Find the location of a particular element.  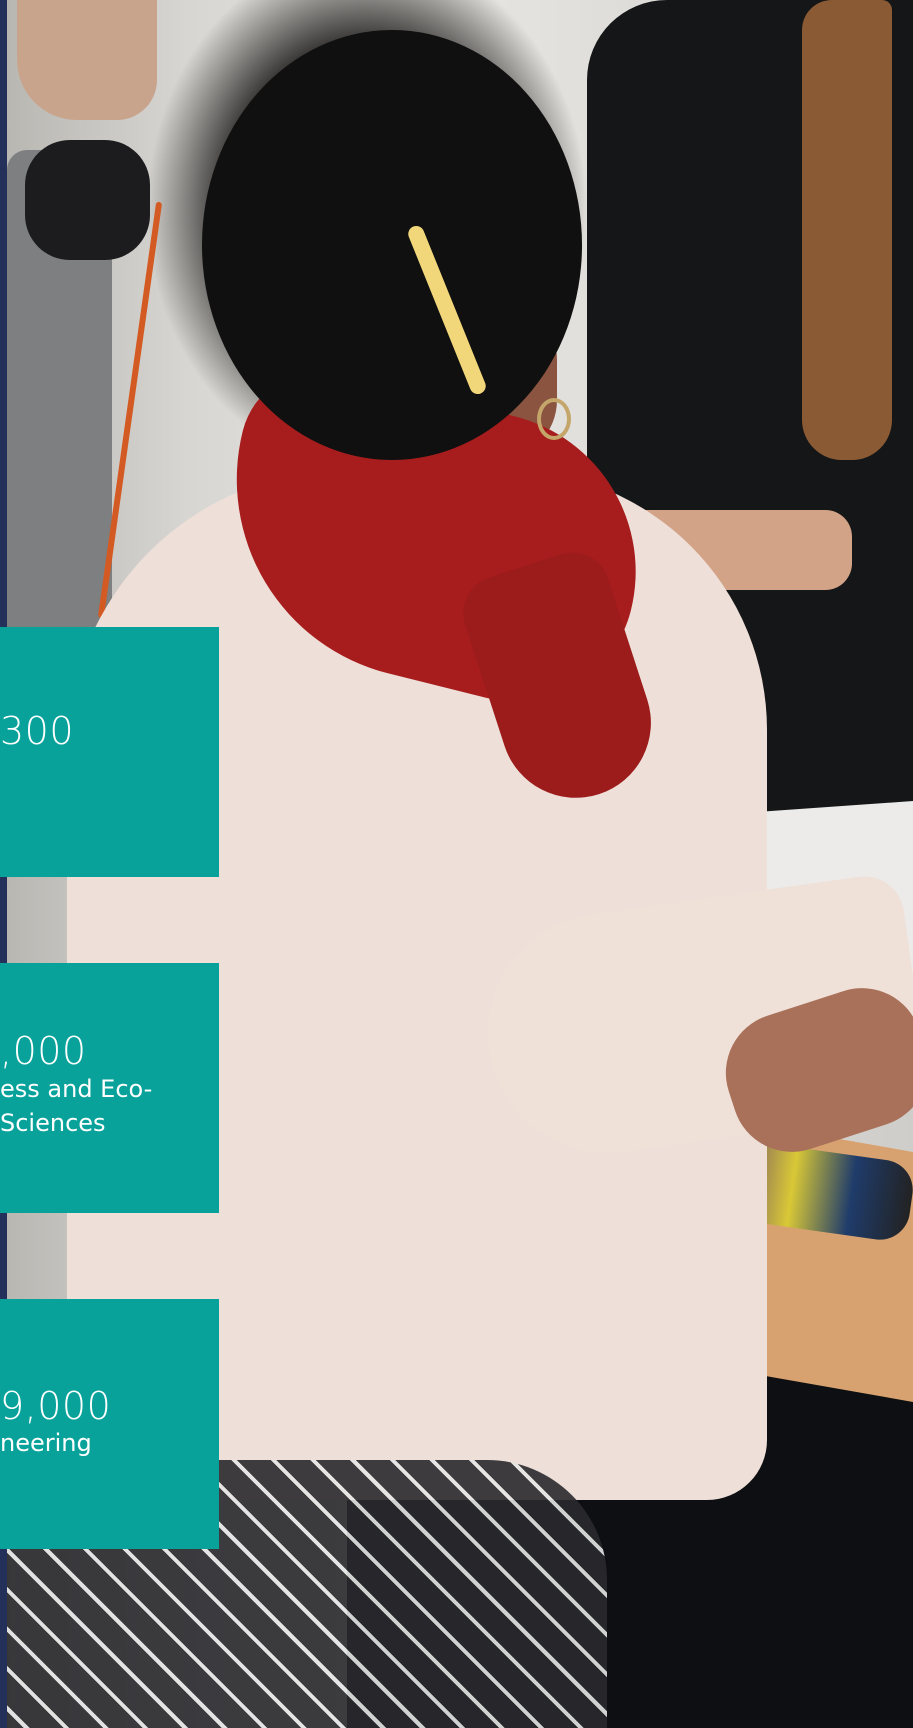

stat-label-line-1: neering is located at coordinates (46, 1443).